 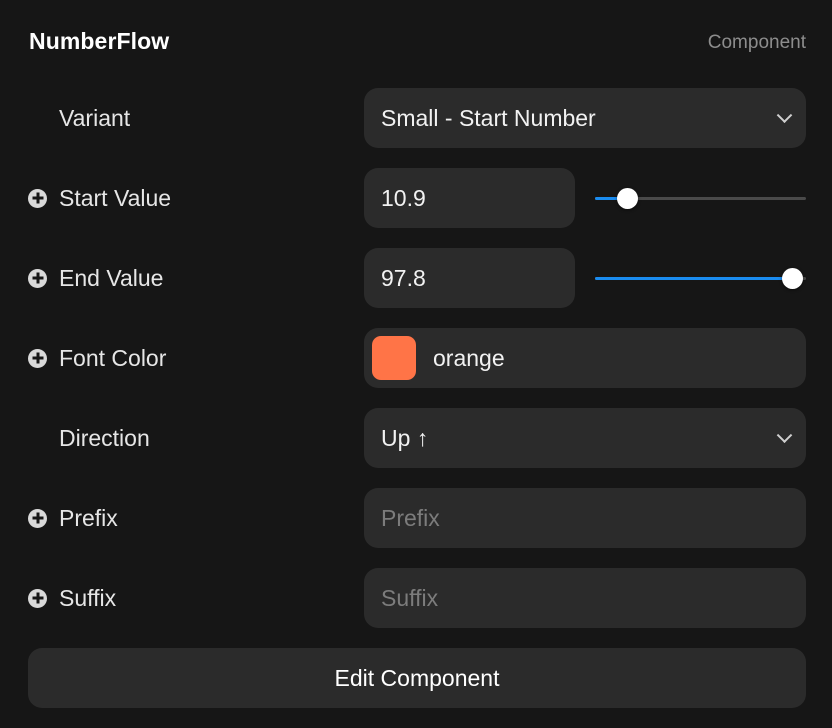 I want to click on edit-component-button: Edit Component, so click(x=417, y=678).